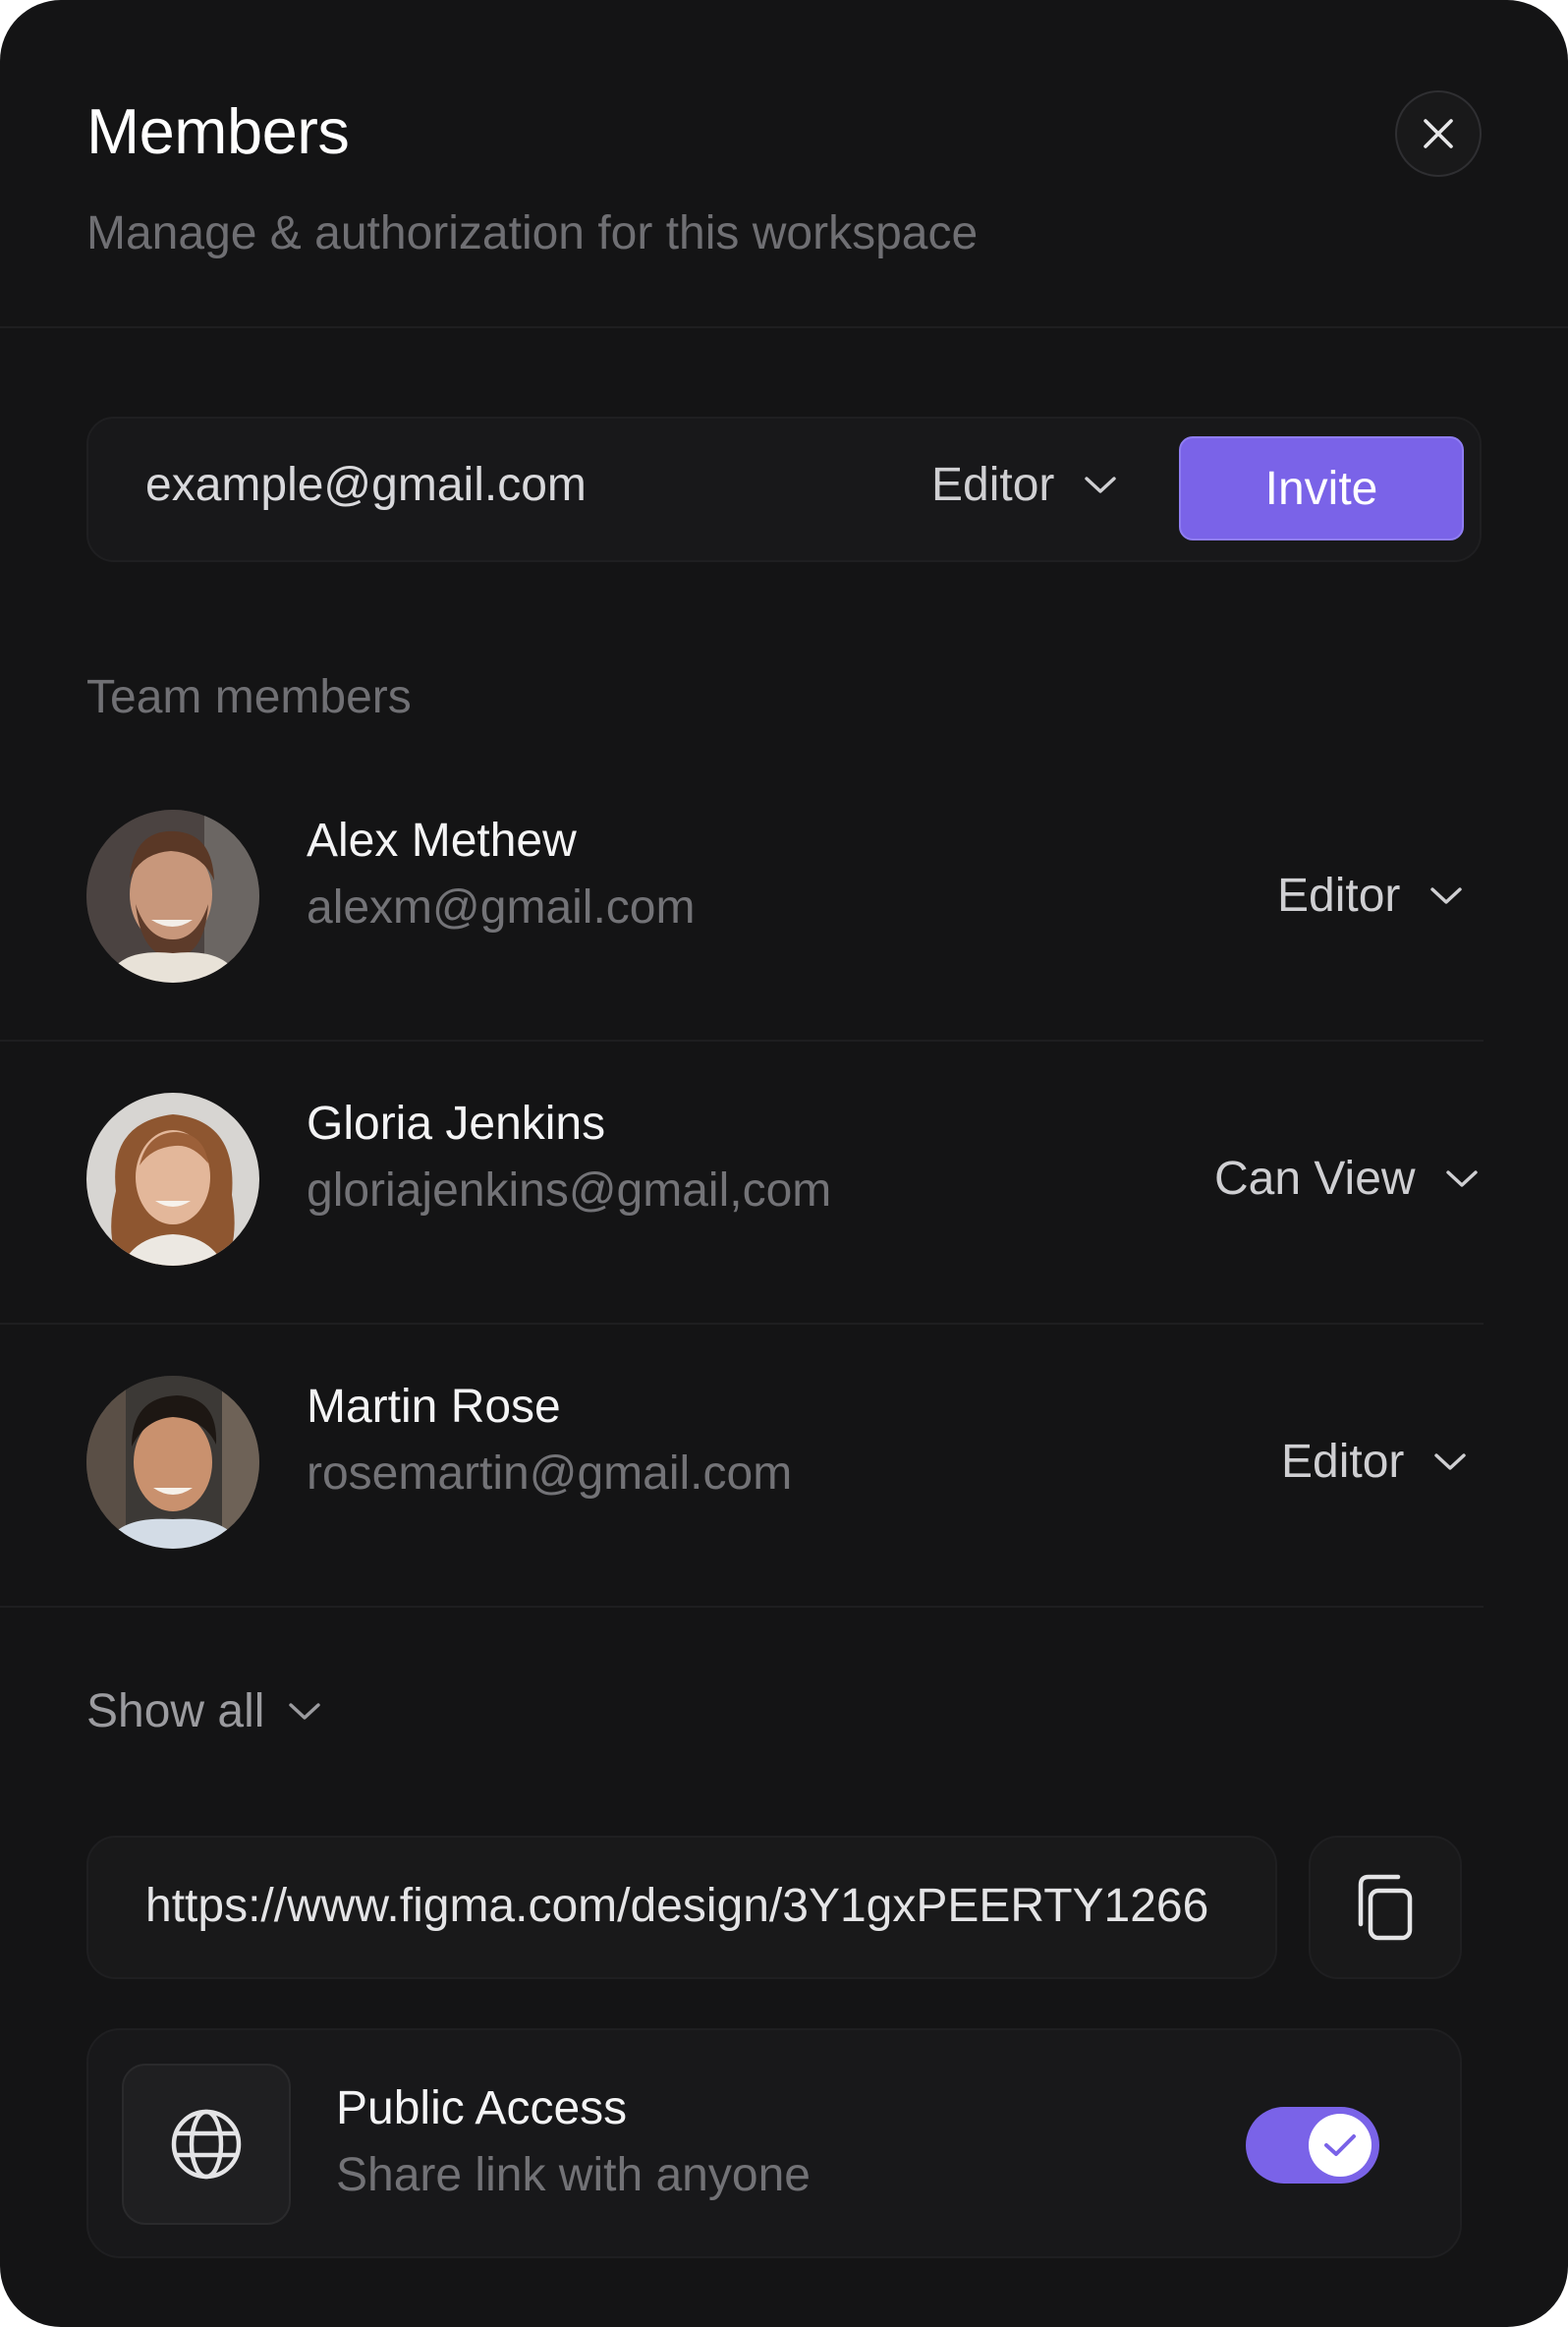  Describe the element at coordinates (1315, 1179) in the screenshot. I see `member-role-label: Can View` at that location.